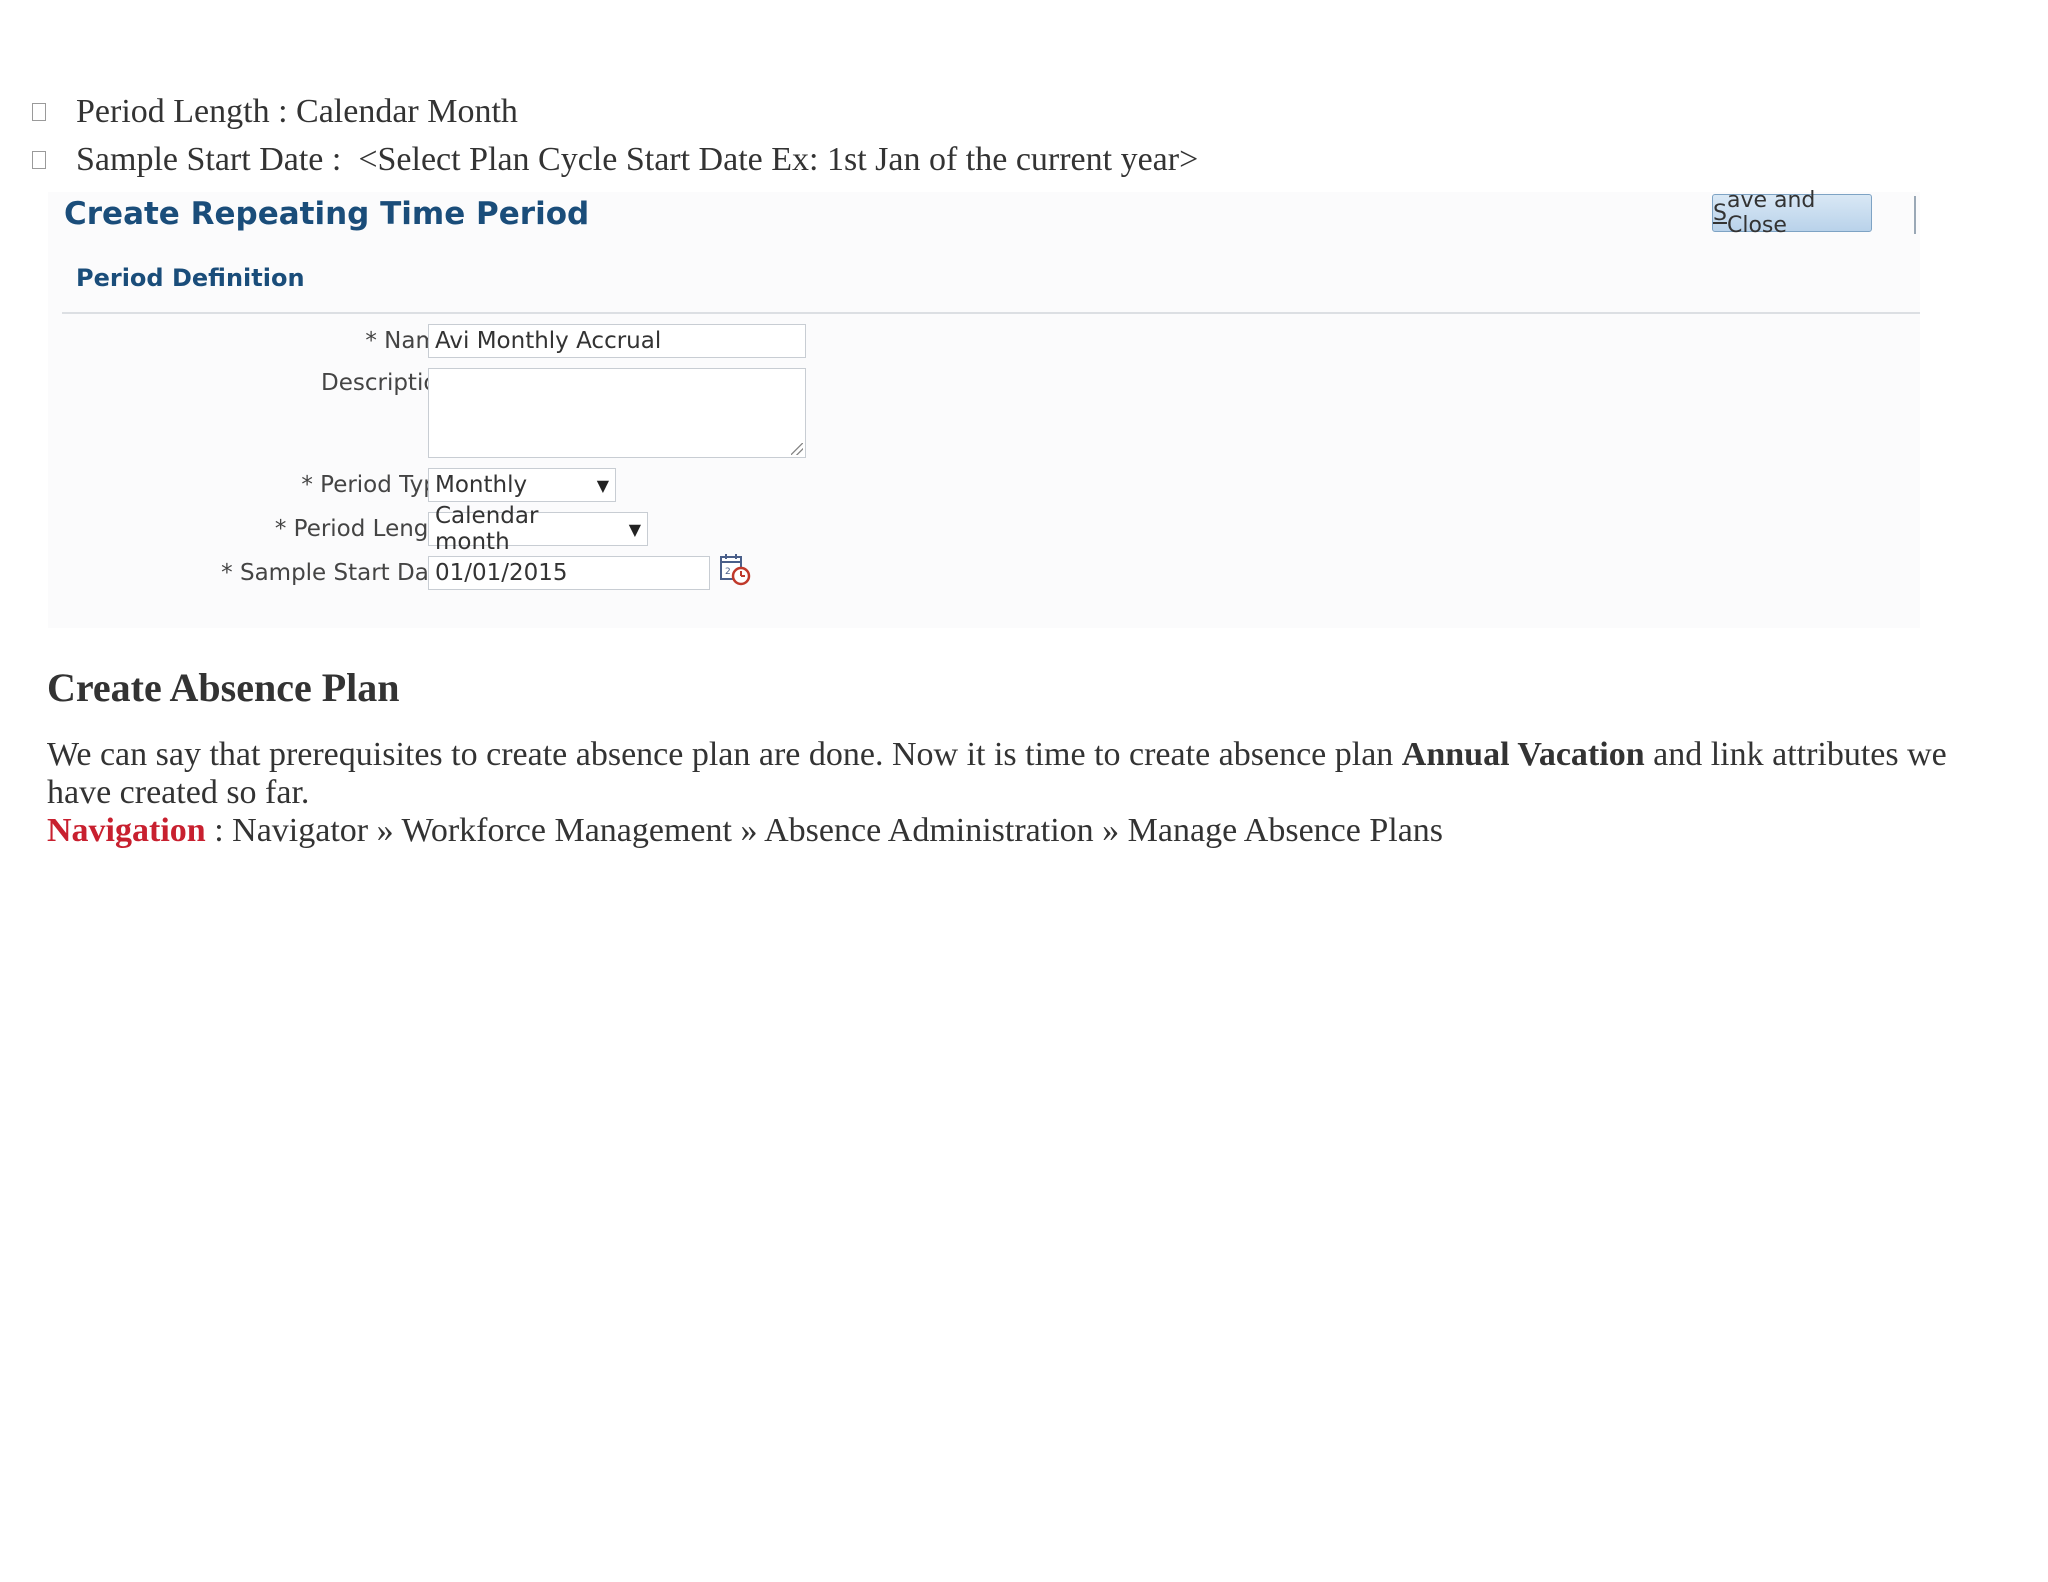  What do you see at coordinates (797, 449) in the screenshot?
I see `resize-grip-icon` at bounding box center [797, 449].